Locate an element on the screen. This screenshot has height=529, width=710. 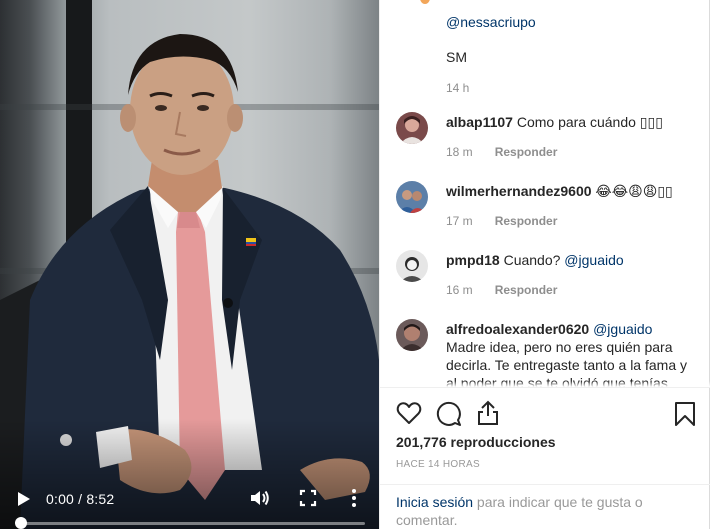
volume-icon is located at coordinates (260, 498).